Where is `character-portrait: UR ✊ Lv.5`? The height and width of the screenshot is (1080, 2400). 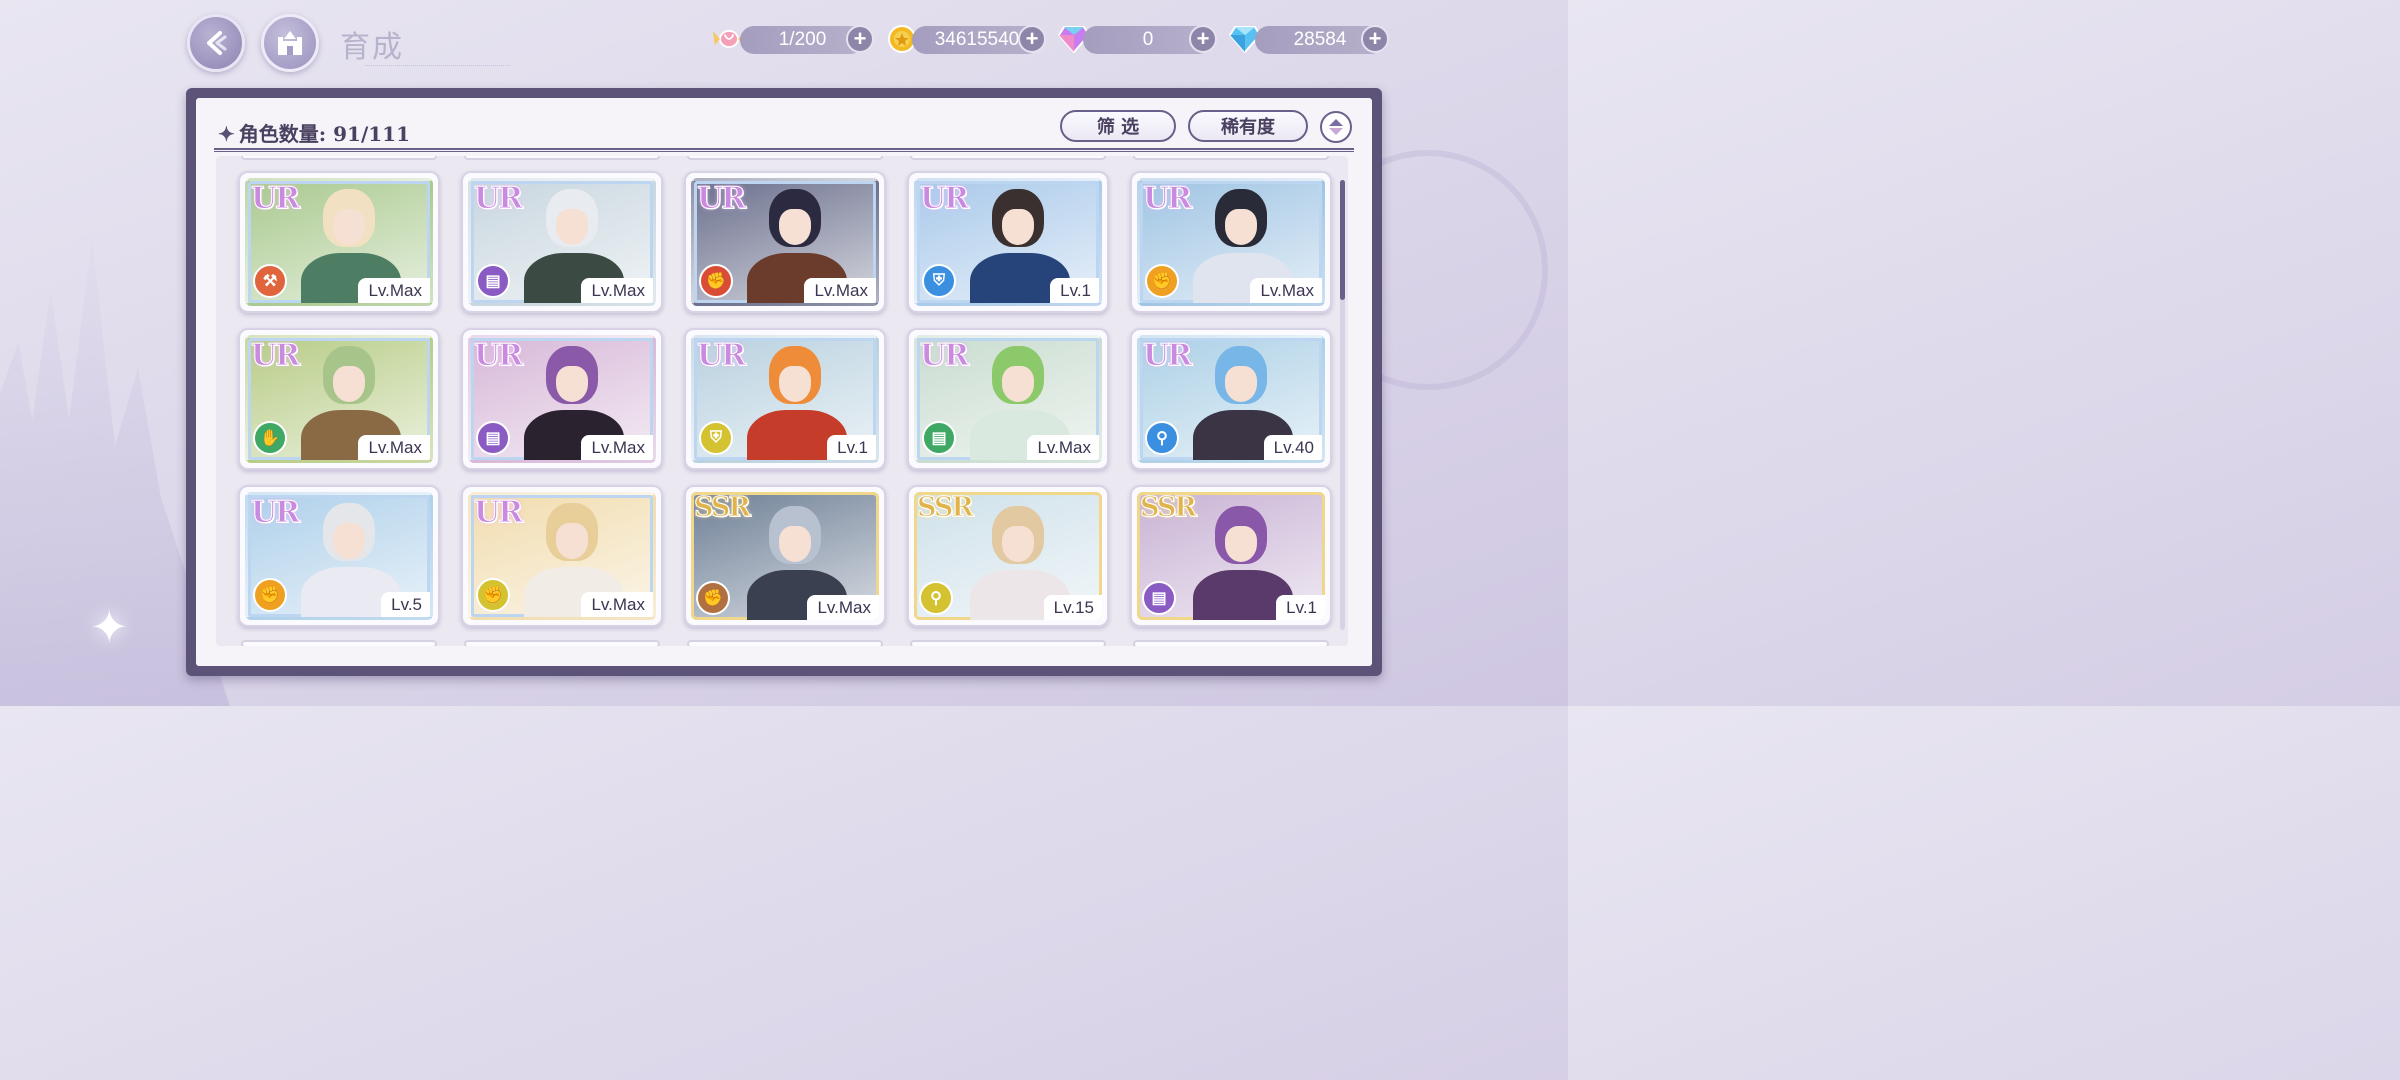 character-portrait: UR ✊ Lv.5 is located at coordinates (339, 556).